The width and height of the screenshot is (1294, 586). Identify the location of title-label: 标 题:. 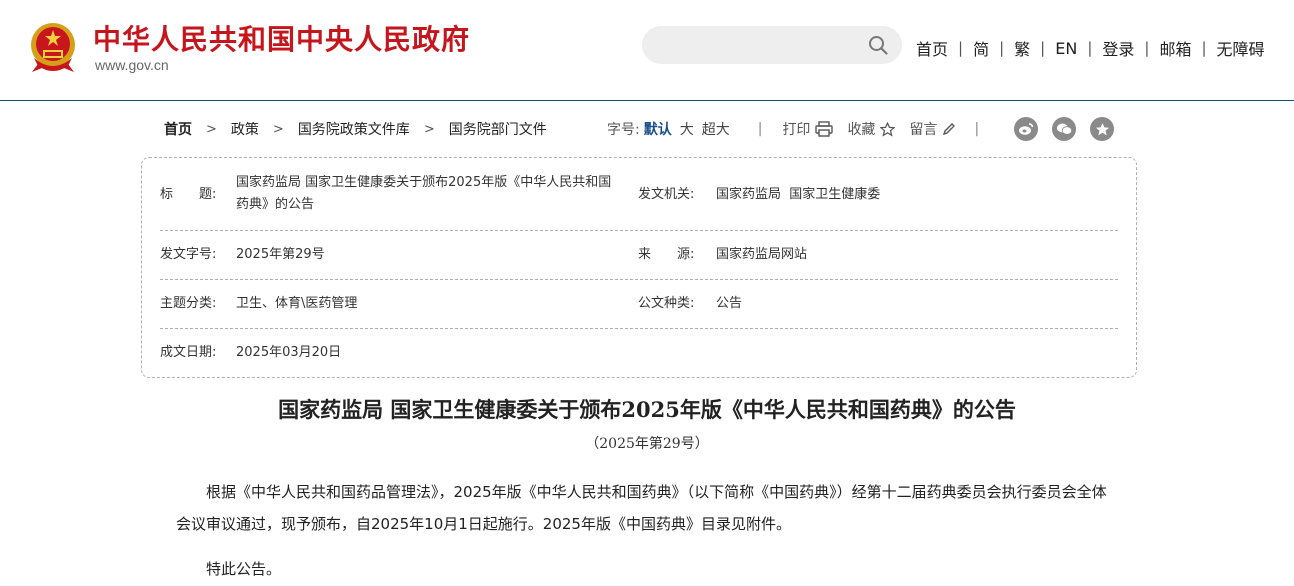
(188, 194).